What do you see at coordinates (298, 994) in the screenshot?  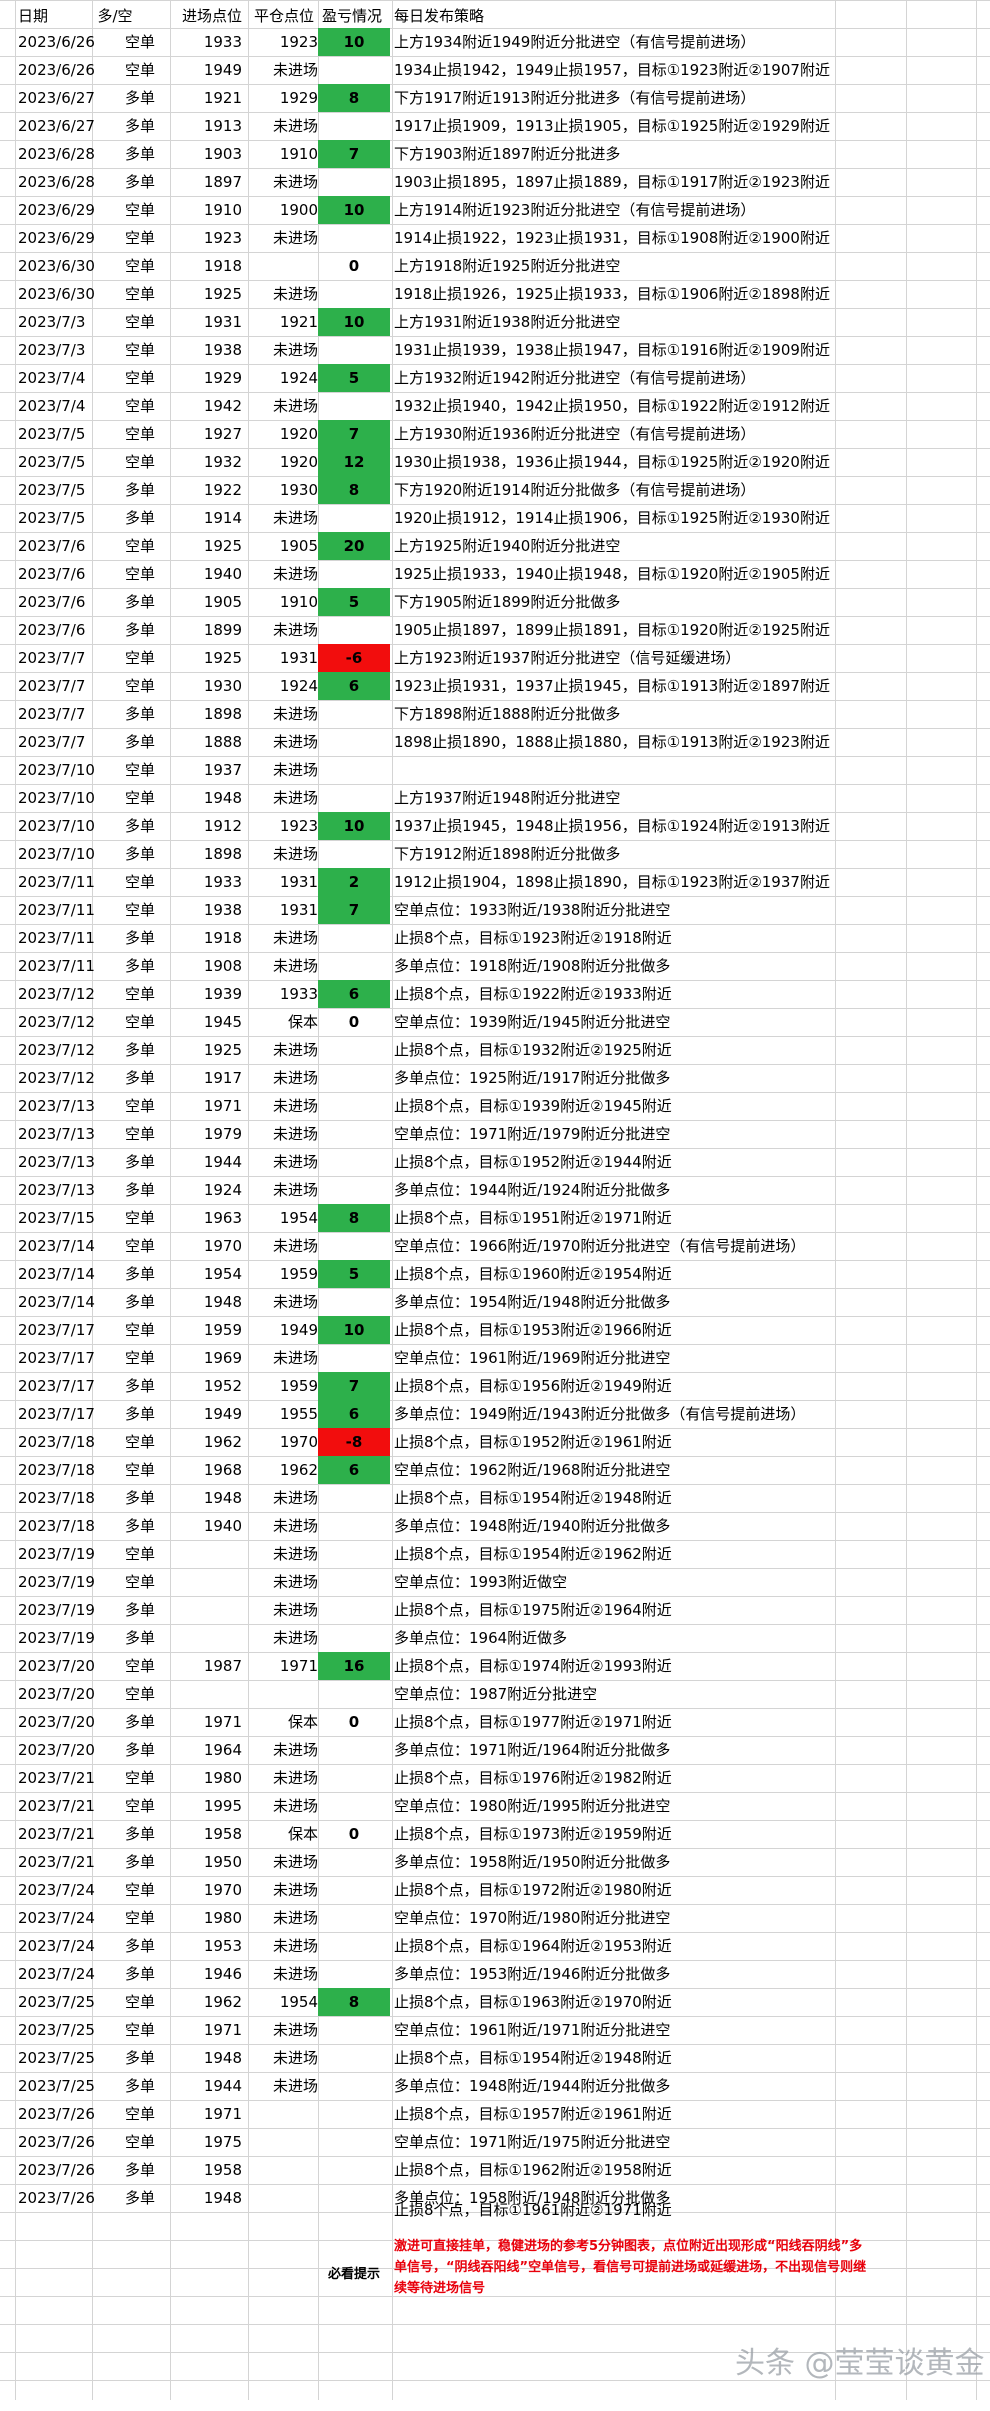 I see `row-exit: 1933` at bounding box center [298, 994].